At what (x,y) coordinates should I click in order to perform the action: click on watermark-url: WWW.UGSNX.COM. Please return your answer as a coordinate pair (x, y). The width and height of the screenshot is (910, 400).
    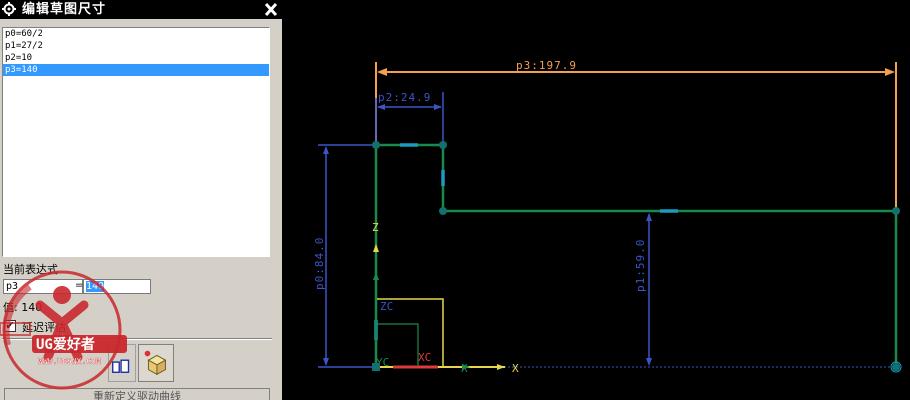
    Looking at the image, I should click on (69, 361).